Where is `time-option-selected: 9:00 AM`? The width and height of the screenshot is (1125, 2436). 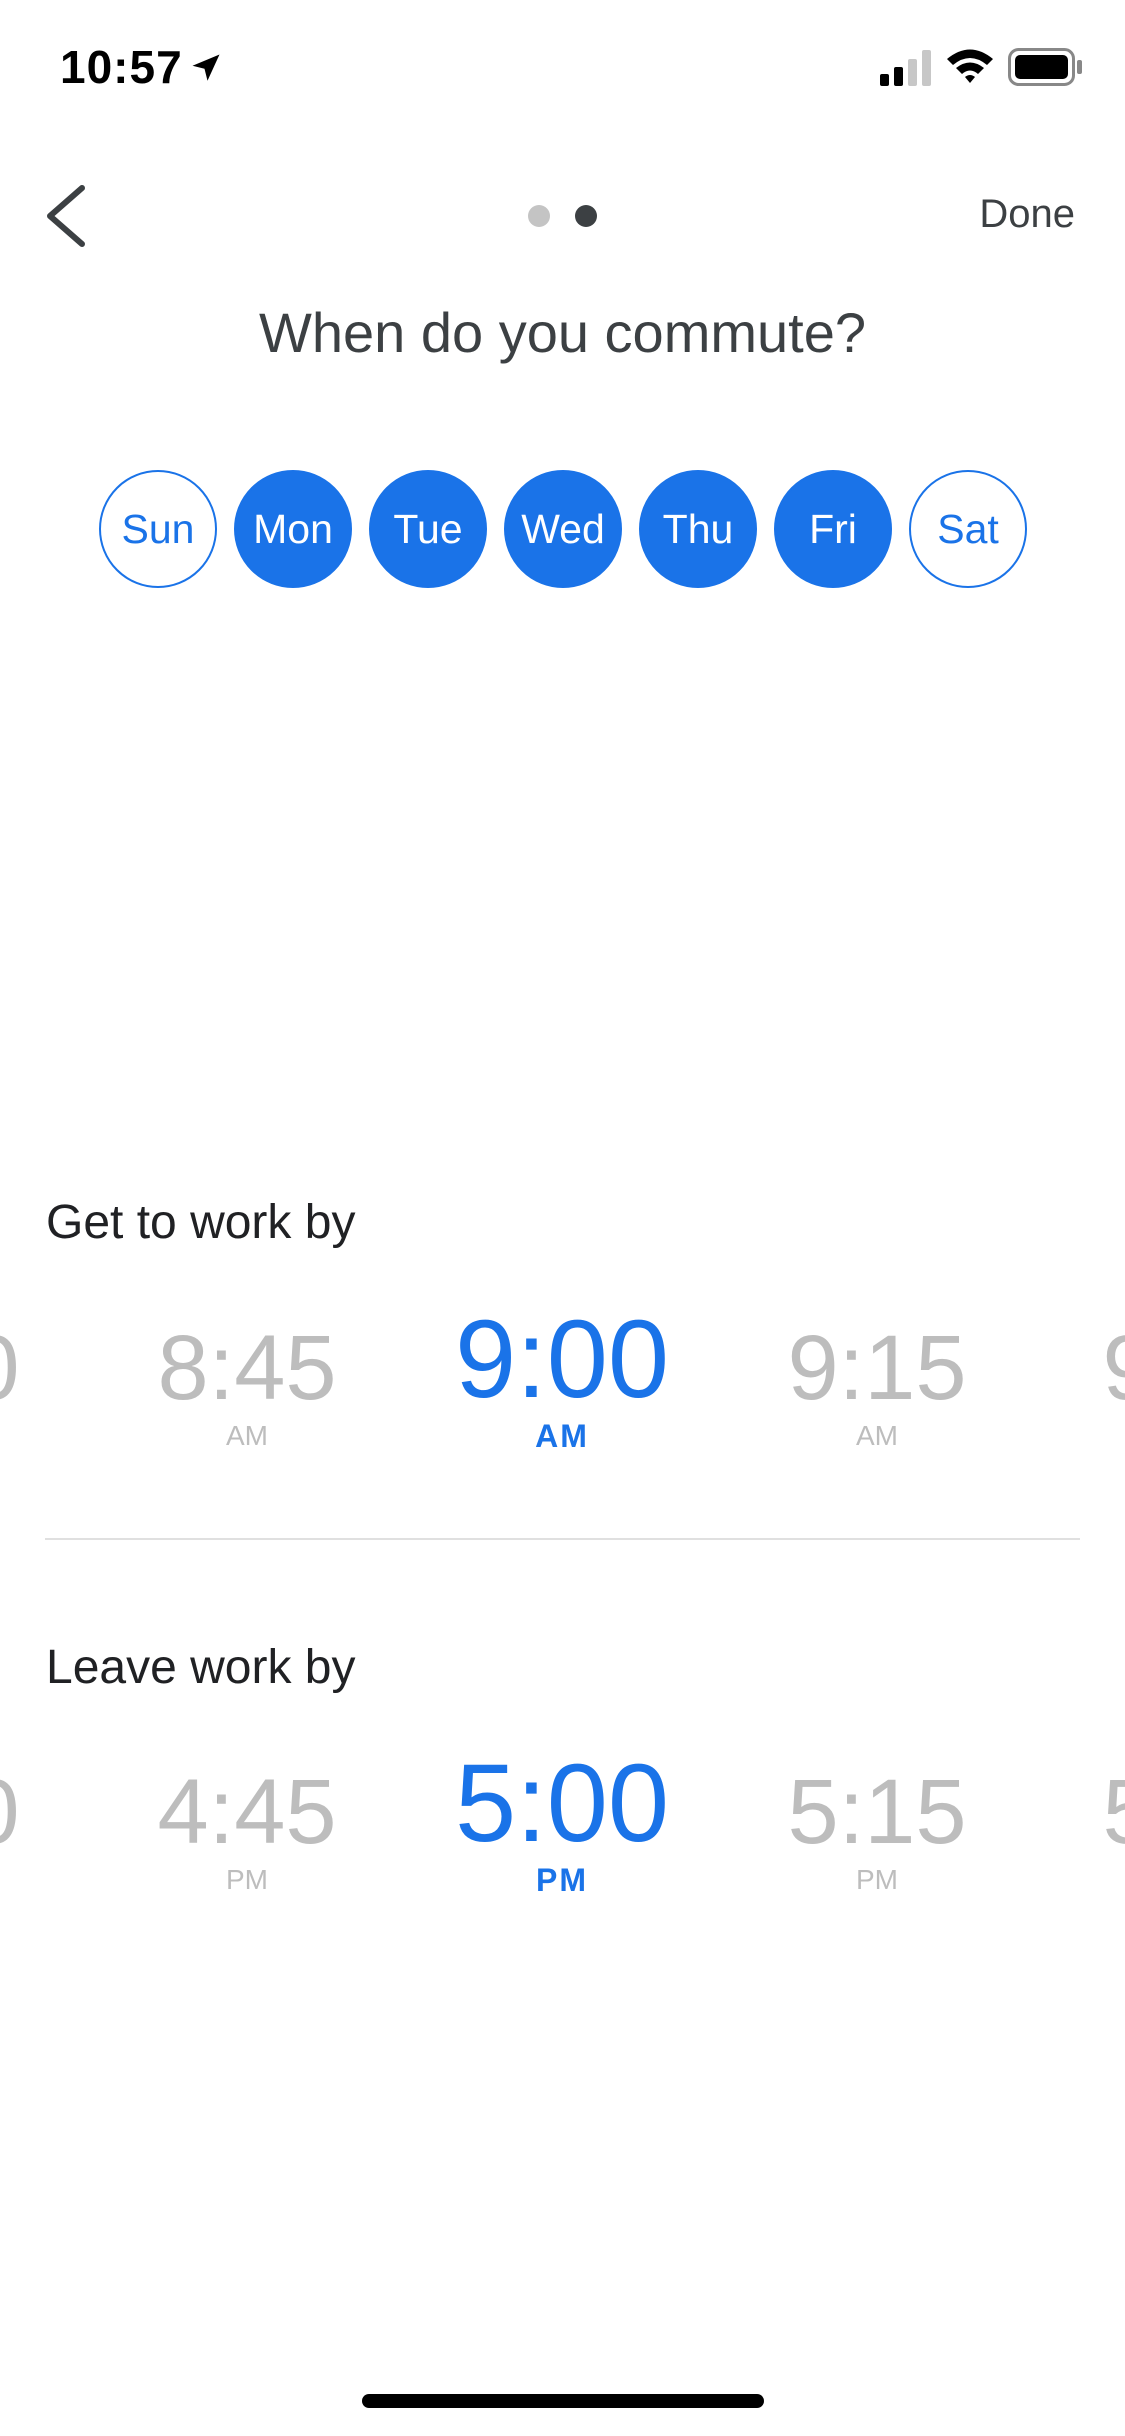
time-option-selected: 9:00 AM is located at coordinates (562, 1381).